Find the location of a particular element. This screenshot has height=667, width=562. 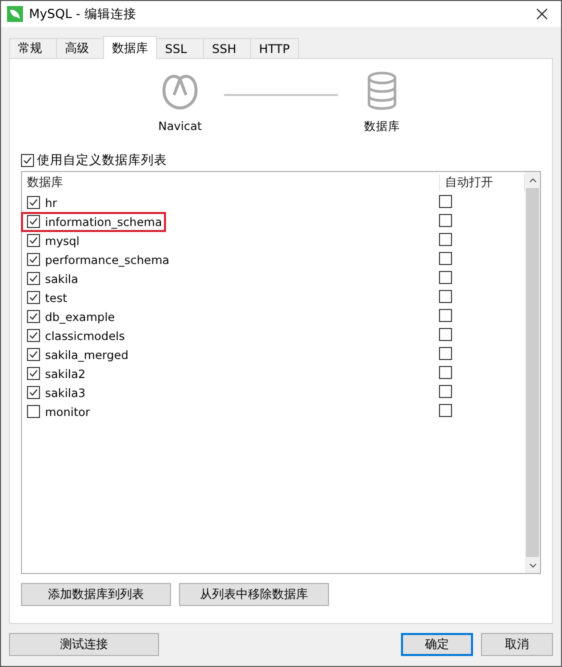

tab: HTTP is located at coordinates (274, 48).